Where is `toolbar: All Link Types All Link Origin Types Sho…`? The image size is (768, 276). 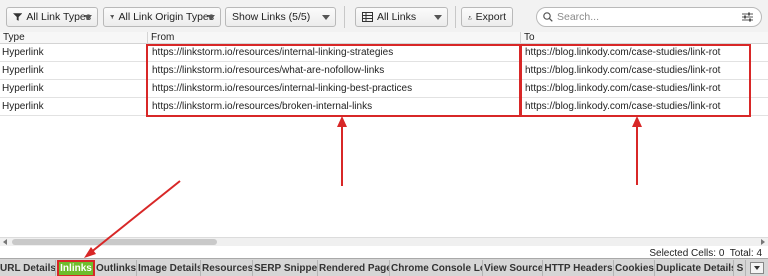 toolbar: All Link Types All Link Origin Types Sho… is located at coordinates (384, 17).